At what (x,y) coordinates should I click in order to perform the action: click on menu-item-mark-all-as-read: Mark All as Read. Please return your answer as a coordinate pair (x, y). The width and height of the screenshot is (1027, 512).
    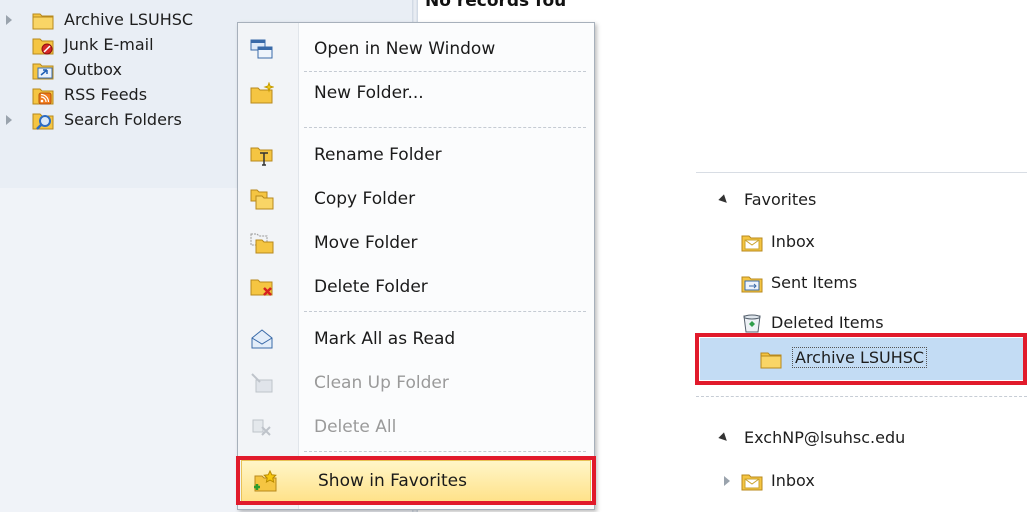
    Looking at the image, I should click on (416, 339).